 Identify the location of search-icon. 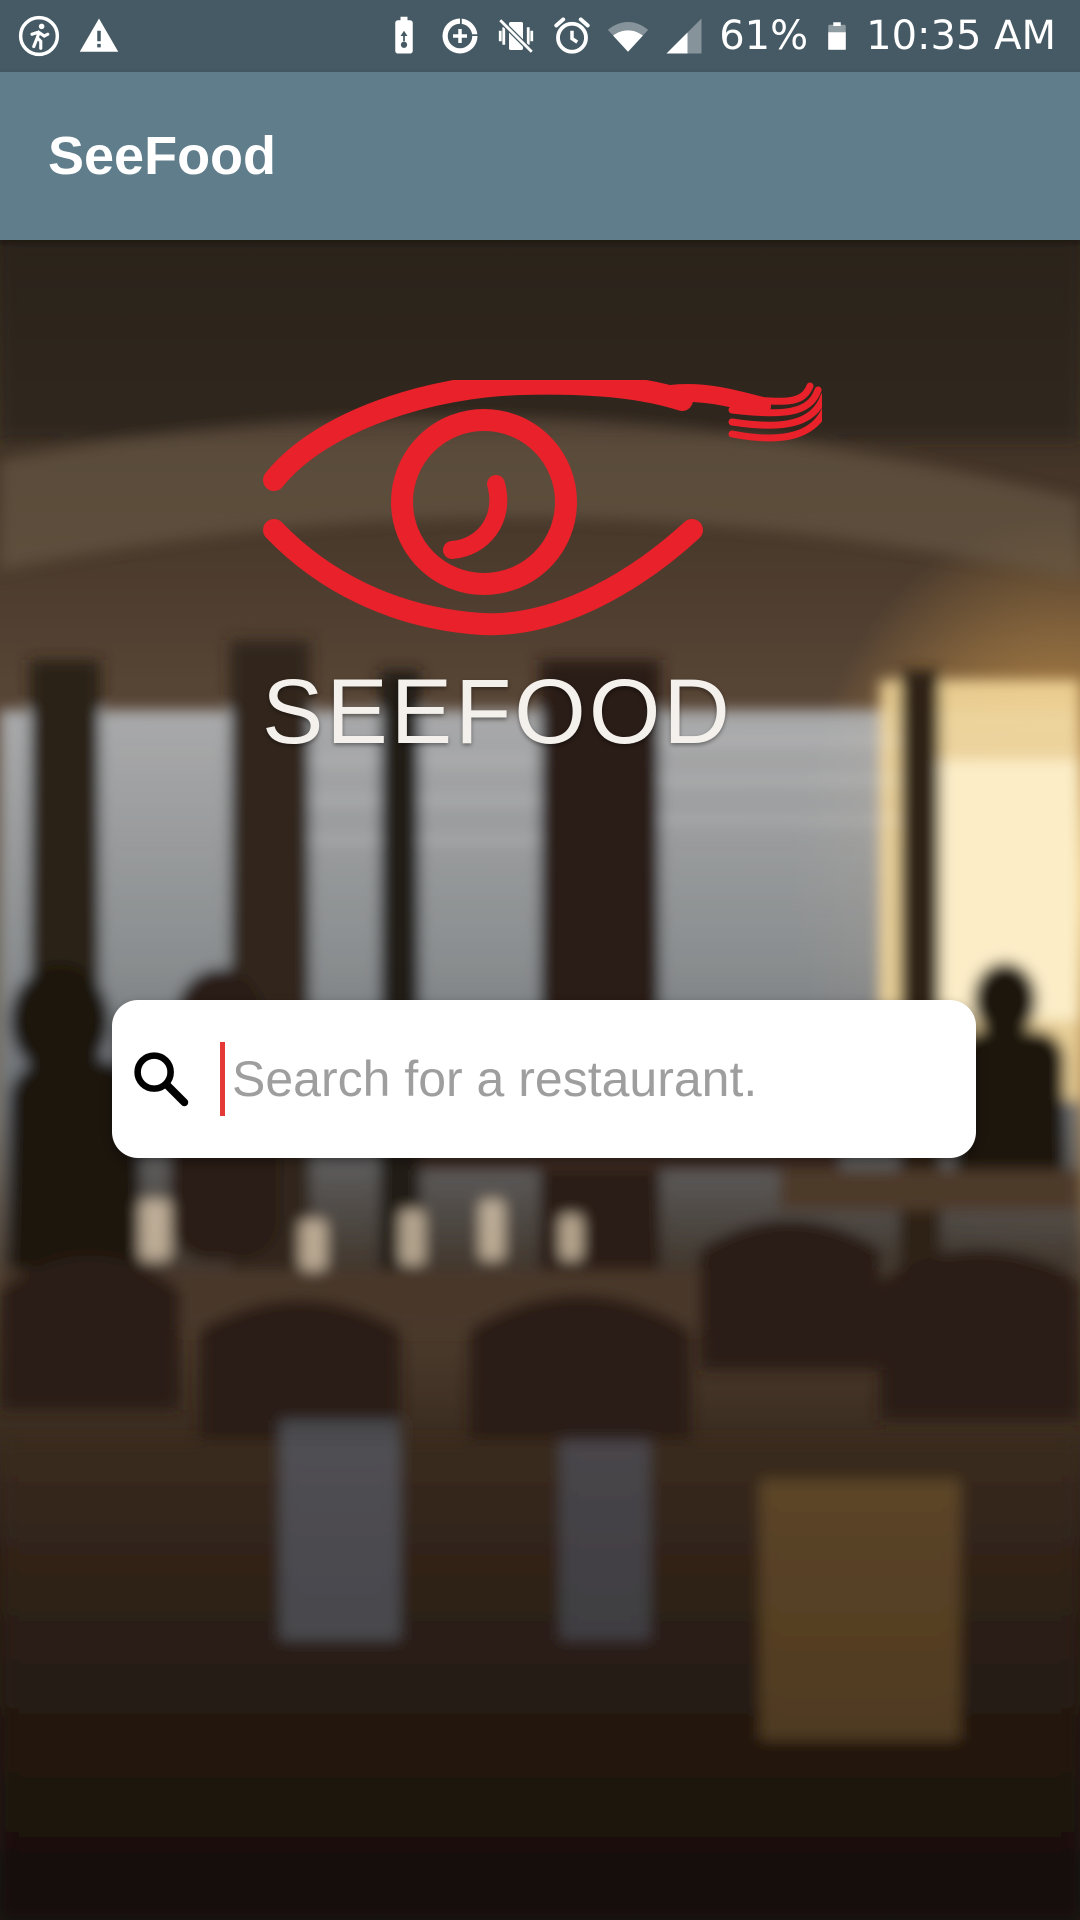
(161, 1079).